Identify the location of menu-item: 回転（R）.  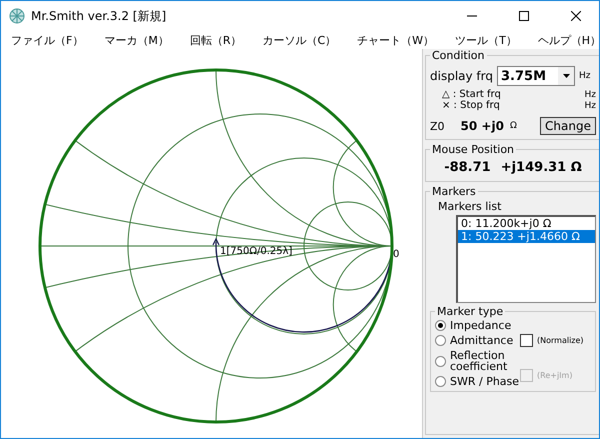
(216, 40).